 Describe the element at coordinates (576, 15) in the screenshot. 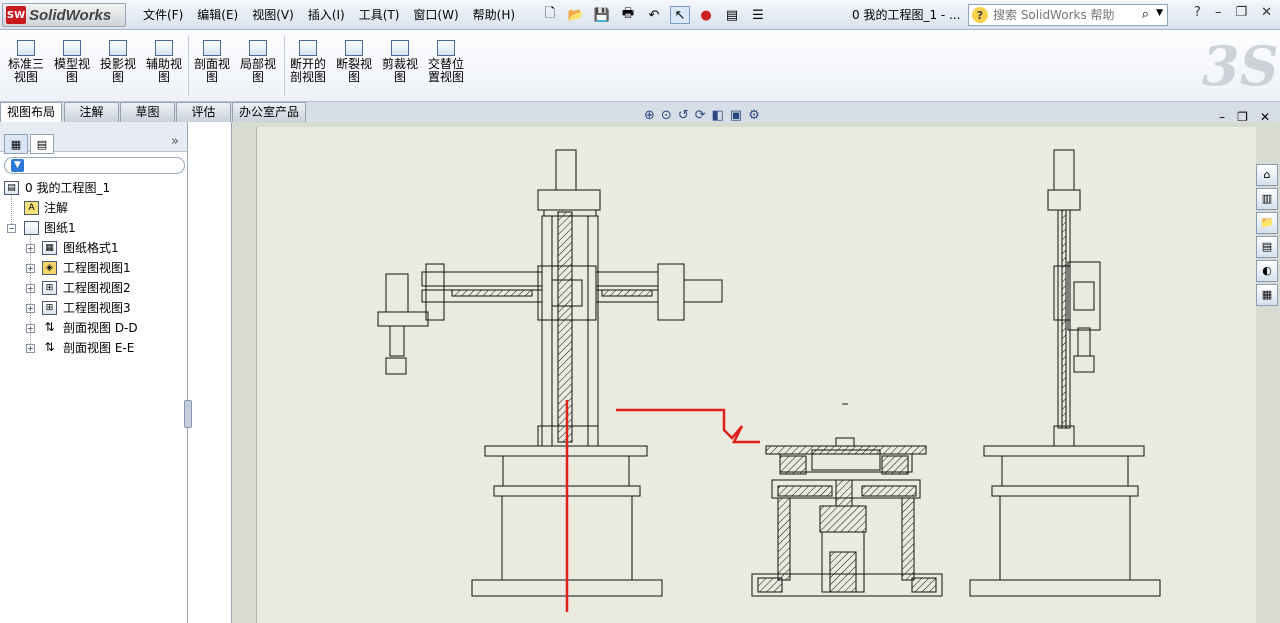

I see `open-folder-icon: 📂` at that location.